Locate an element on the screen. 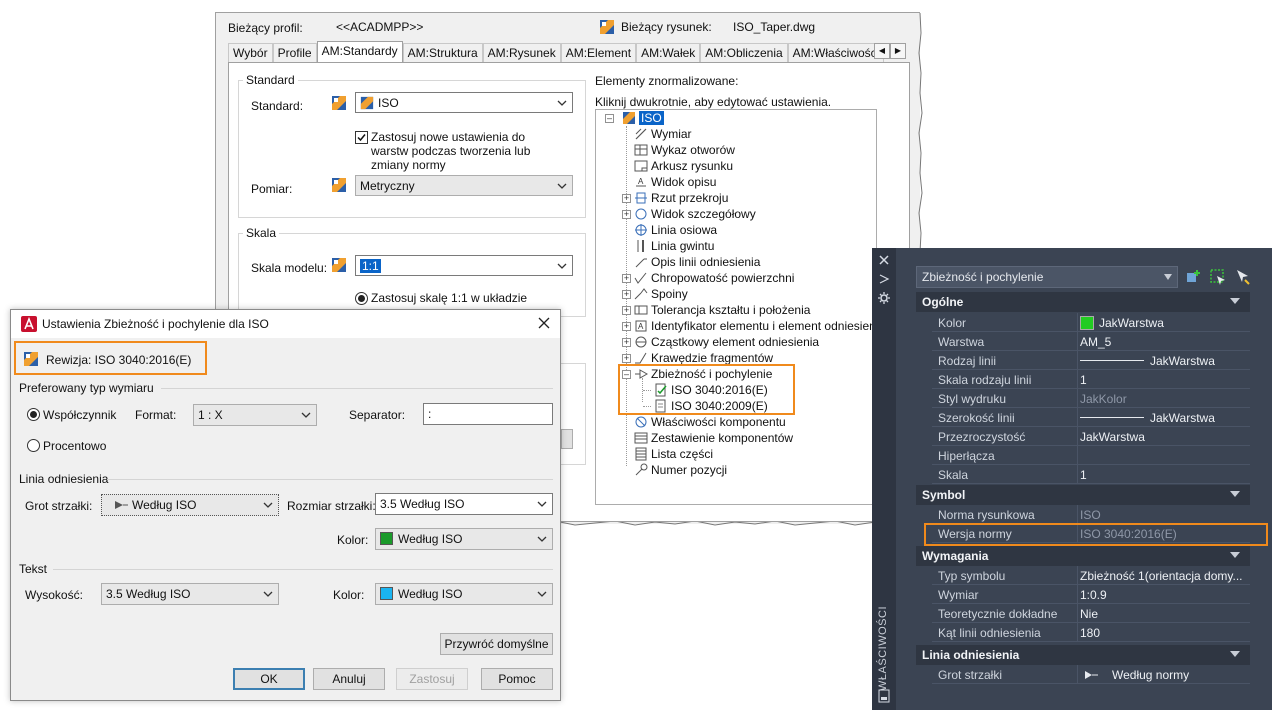 The image size is (1280, 720). prop-row: Teoretycznie dokładne Nie is located at coordinates (1091, 613).